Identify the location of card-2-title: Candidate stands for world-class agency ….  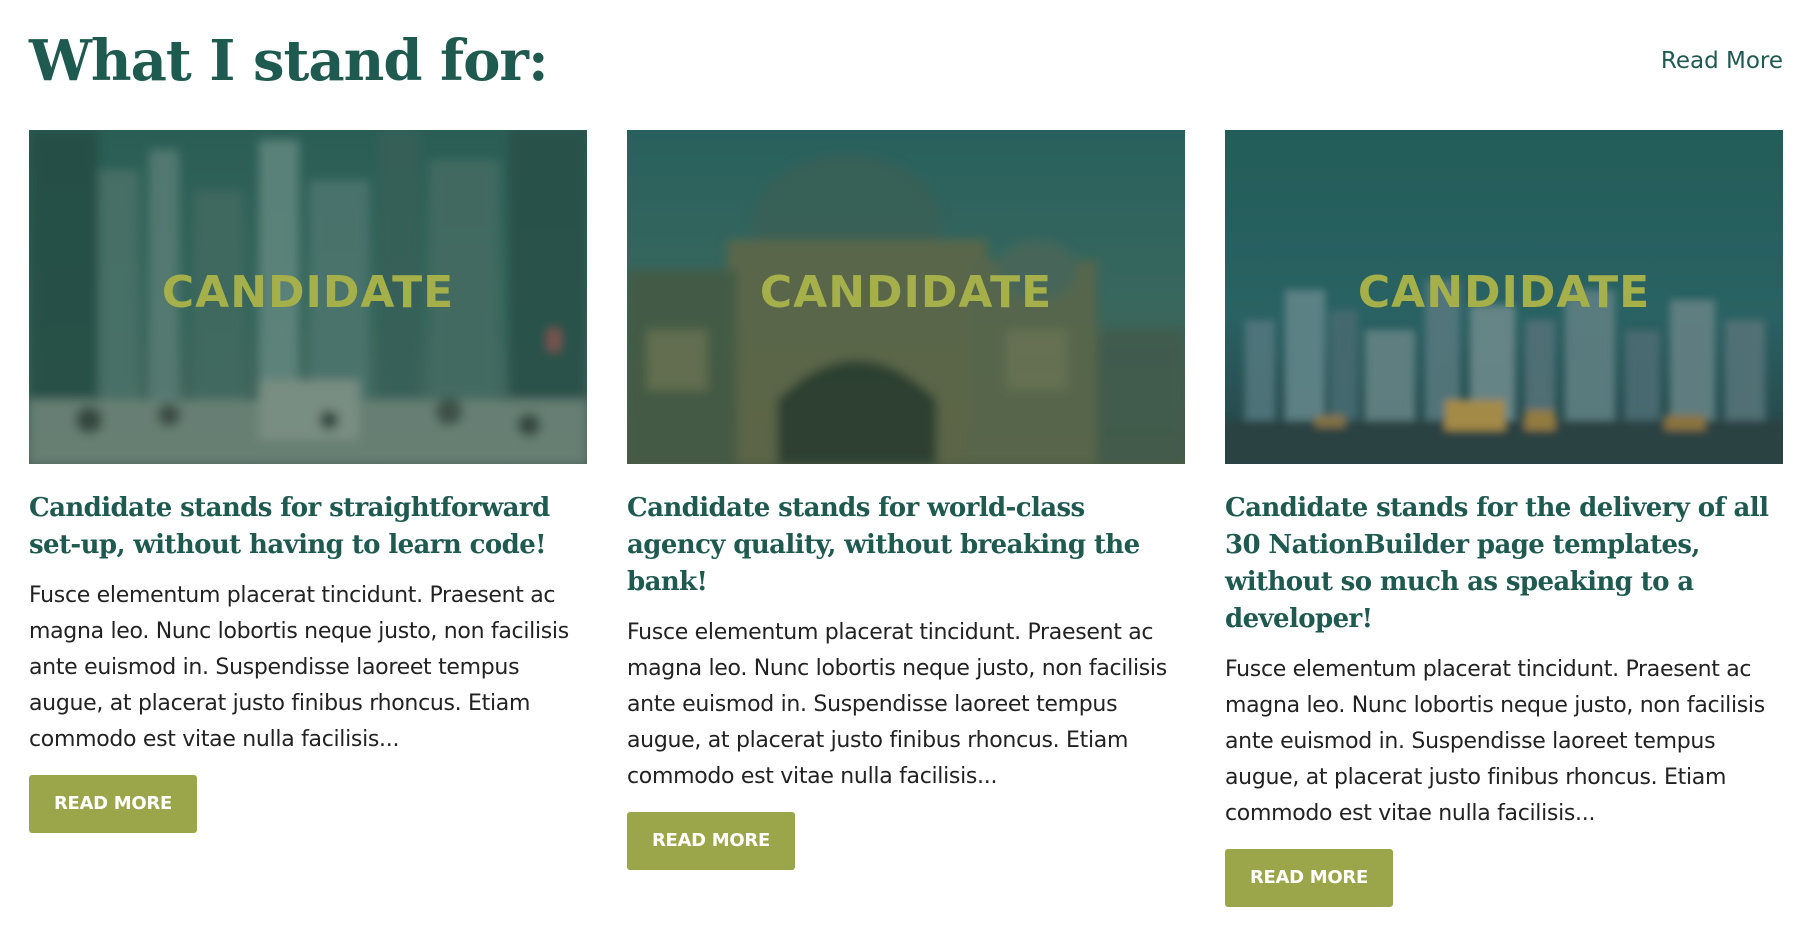
(906, 545).